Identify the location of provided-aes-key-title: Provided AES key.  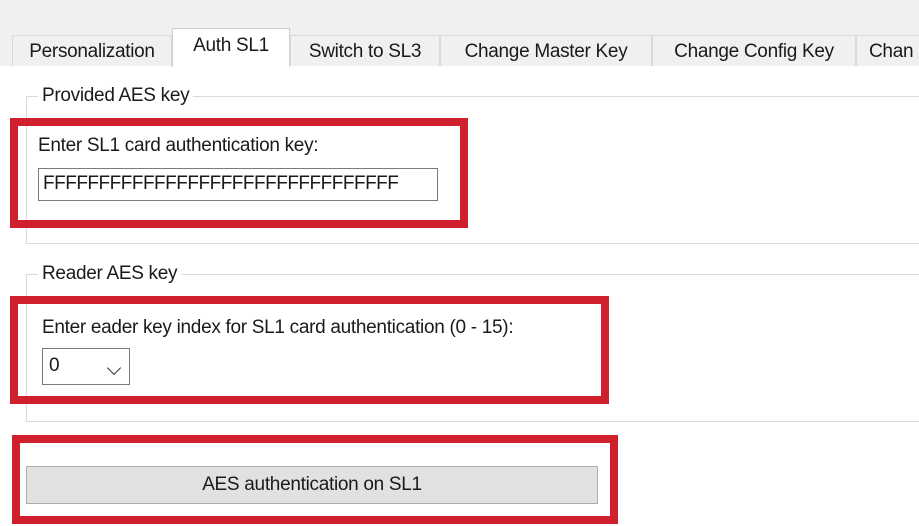
(116, 96).